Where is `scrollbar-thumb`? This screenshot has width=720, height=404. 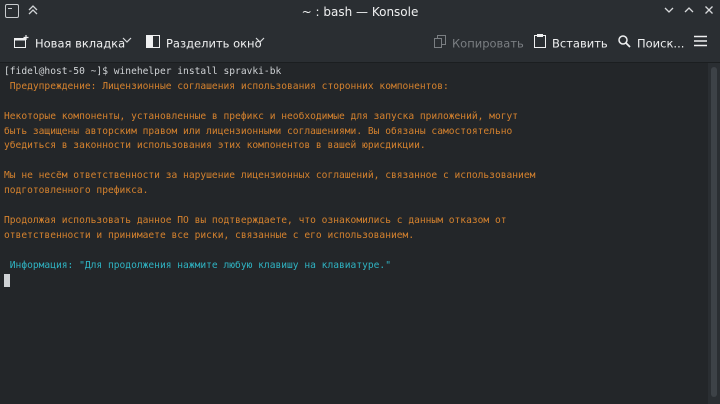
scrollbar-thumb is located at coordinates (714, 232).